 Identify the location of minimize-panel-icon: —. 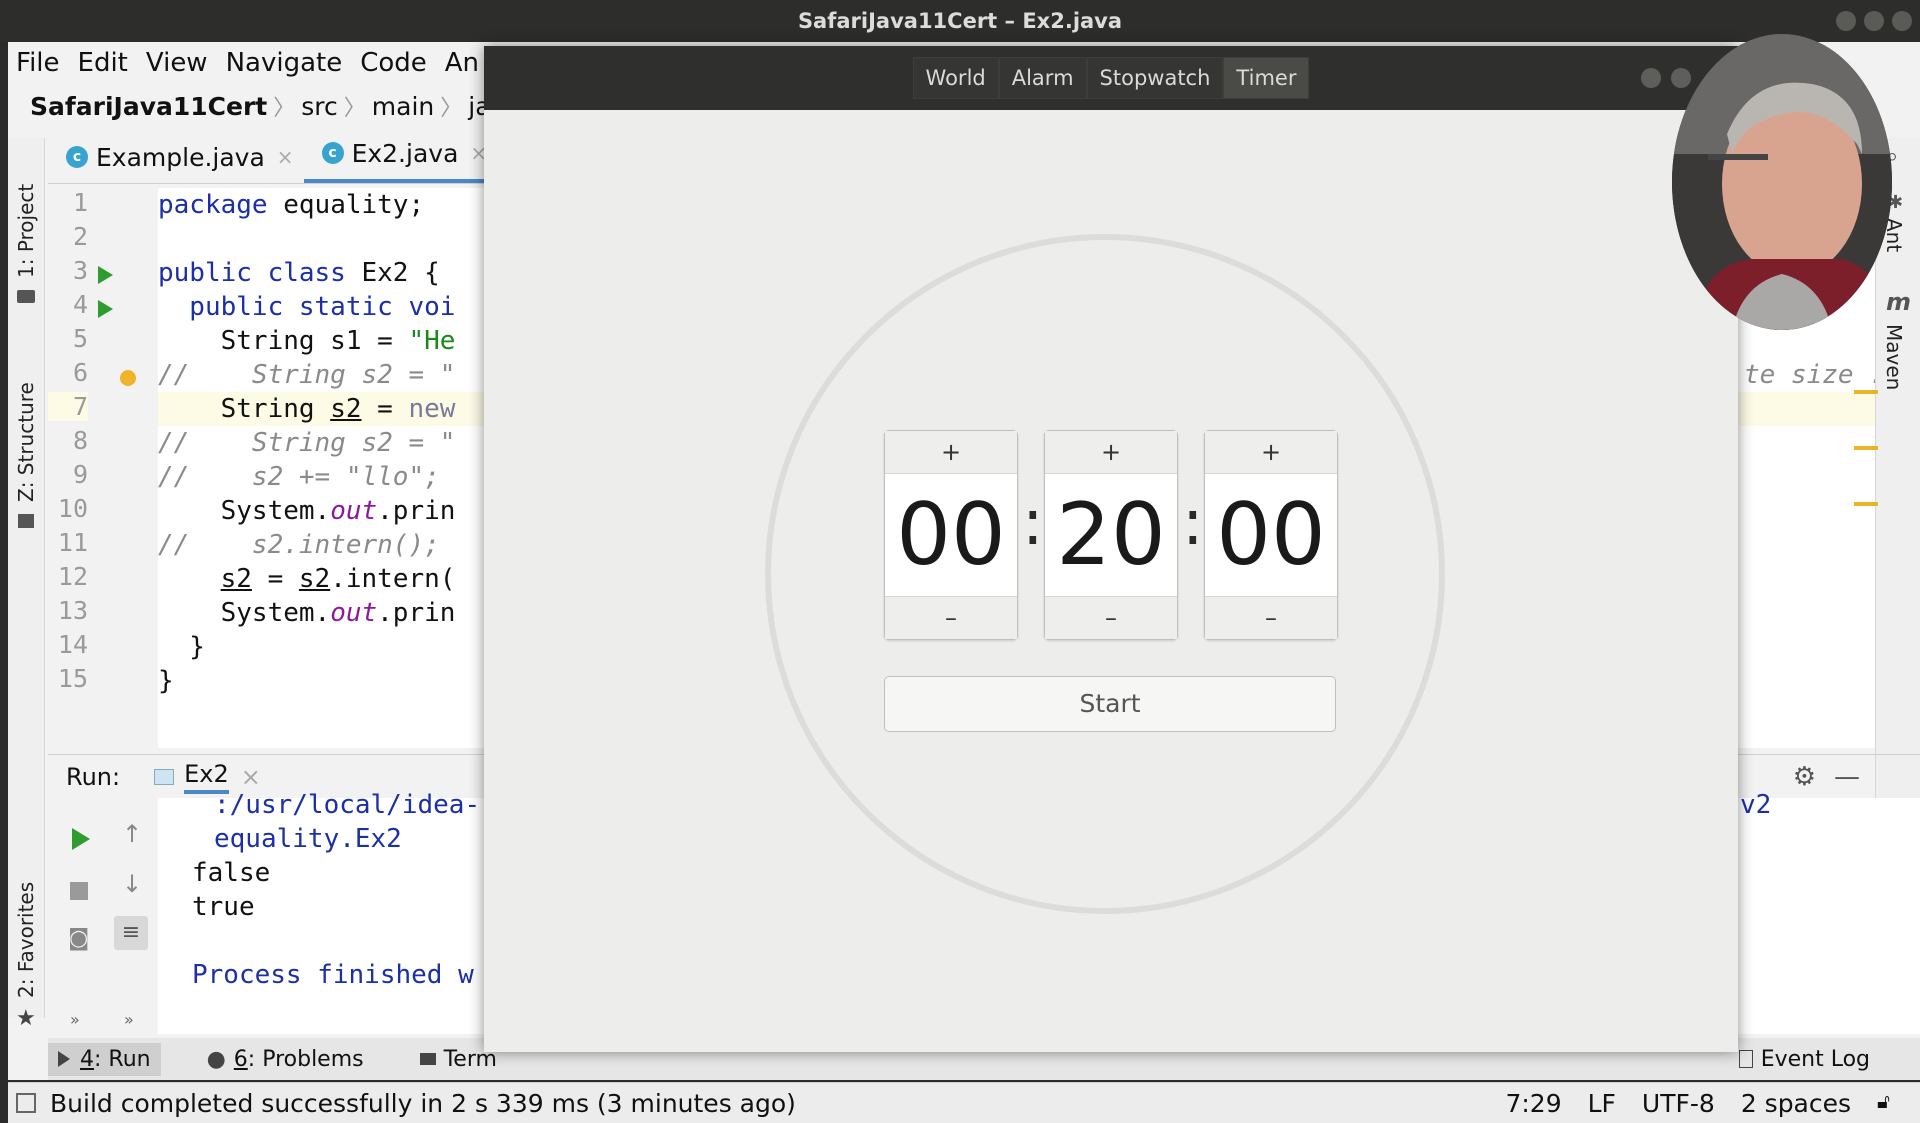
(1847, 777).